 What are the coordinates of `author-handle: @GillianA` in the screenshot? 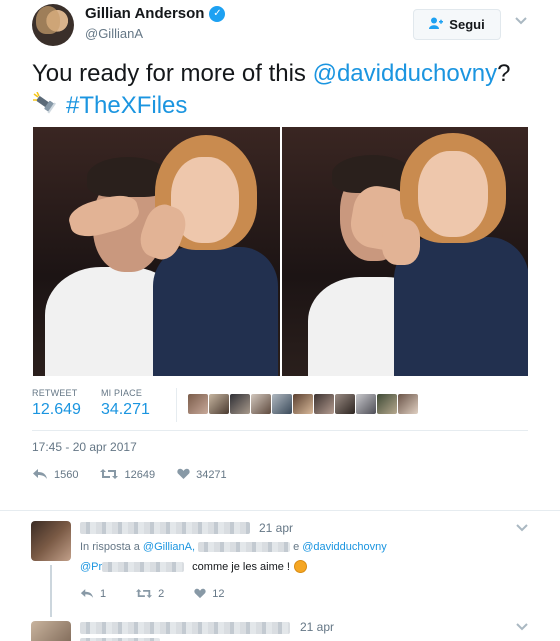 It's located at (114, 33).